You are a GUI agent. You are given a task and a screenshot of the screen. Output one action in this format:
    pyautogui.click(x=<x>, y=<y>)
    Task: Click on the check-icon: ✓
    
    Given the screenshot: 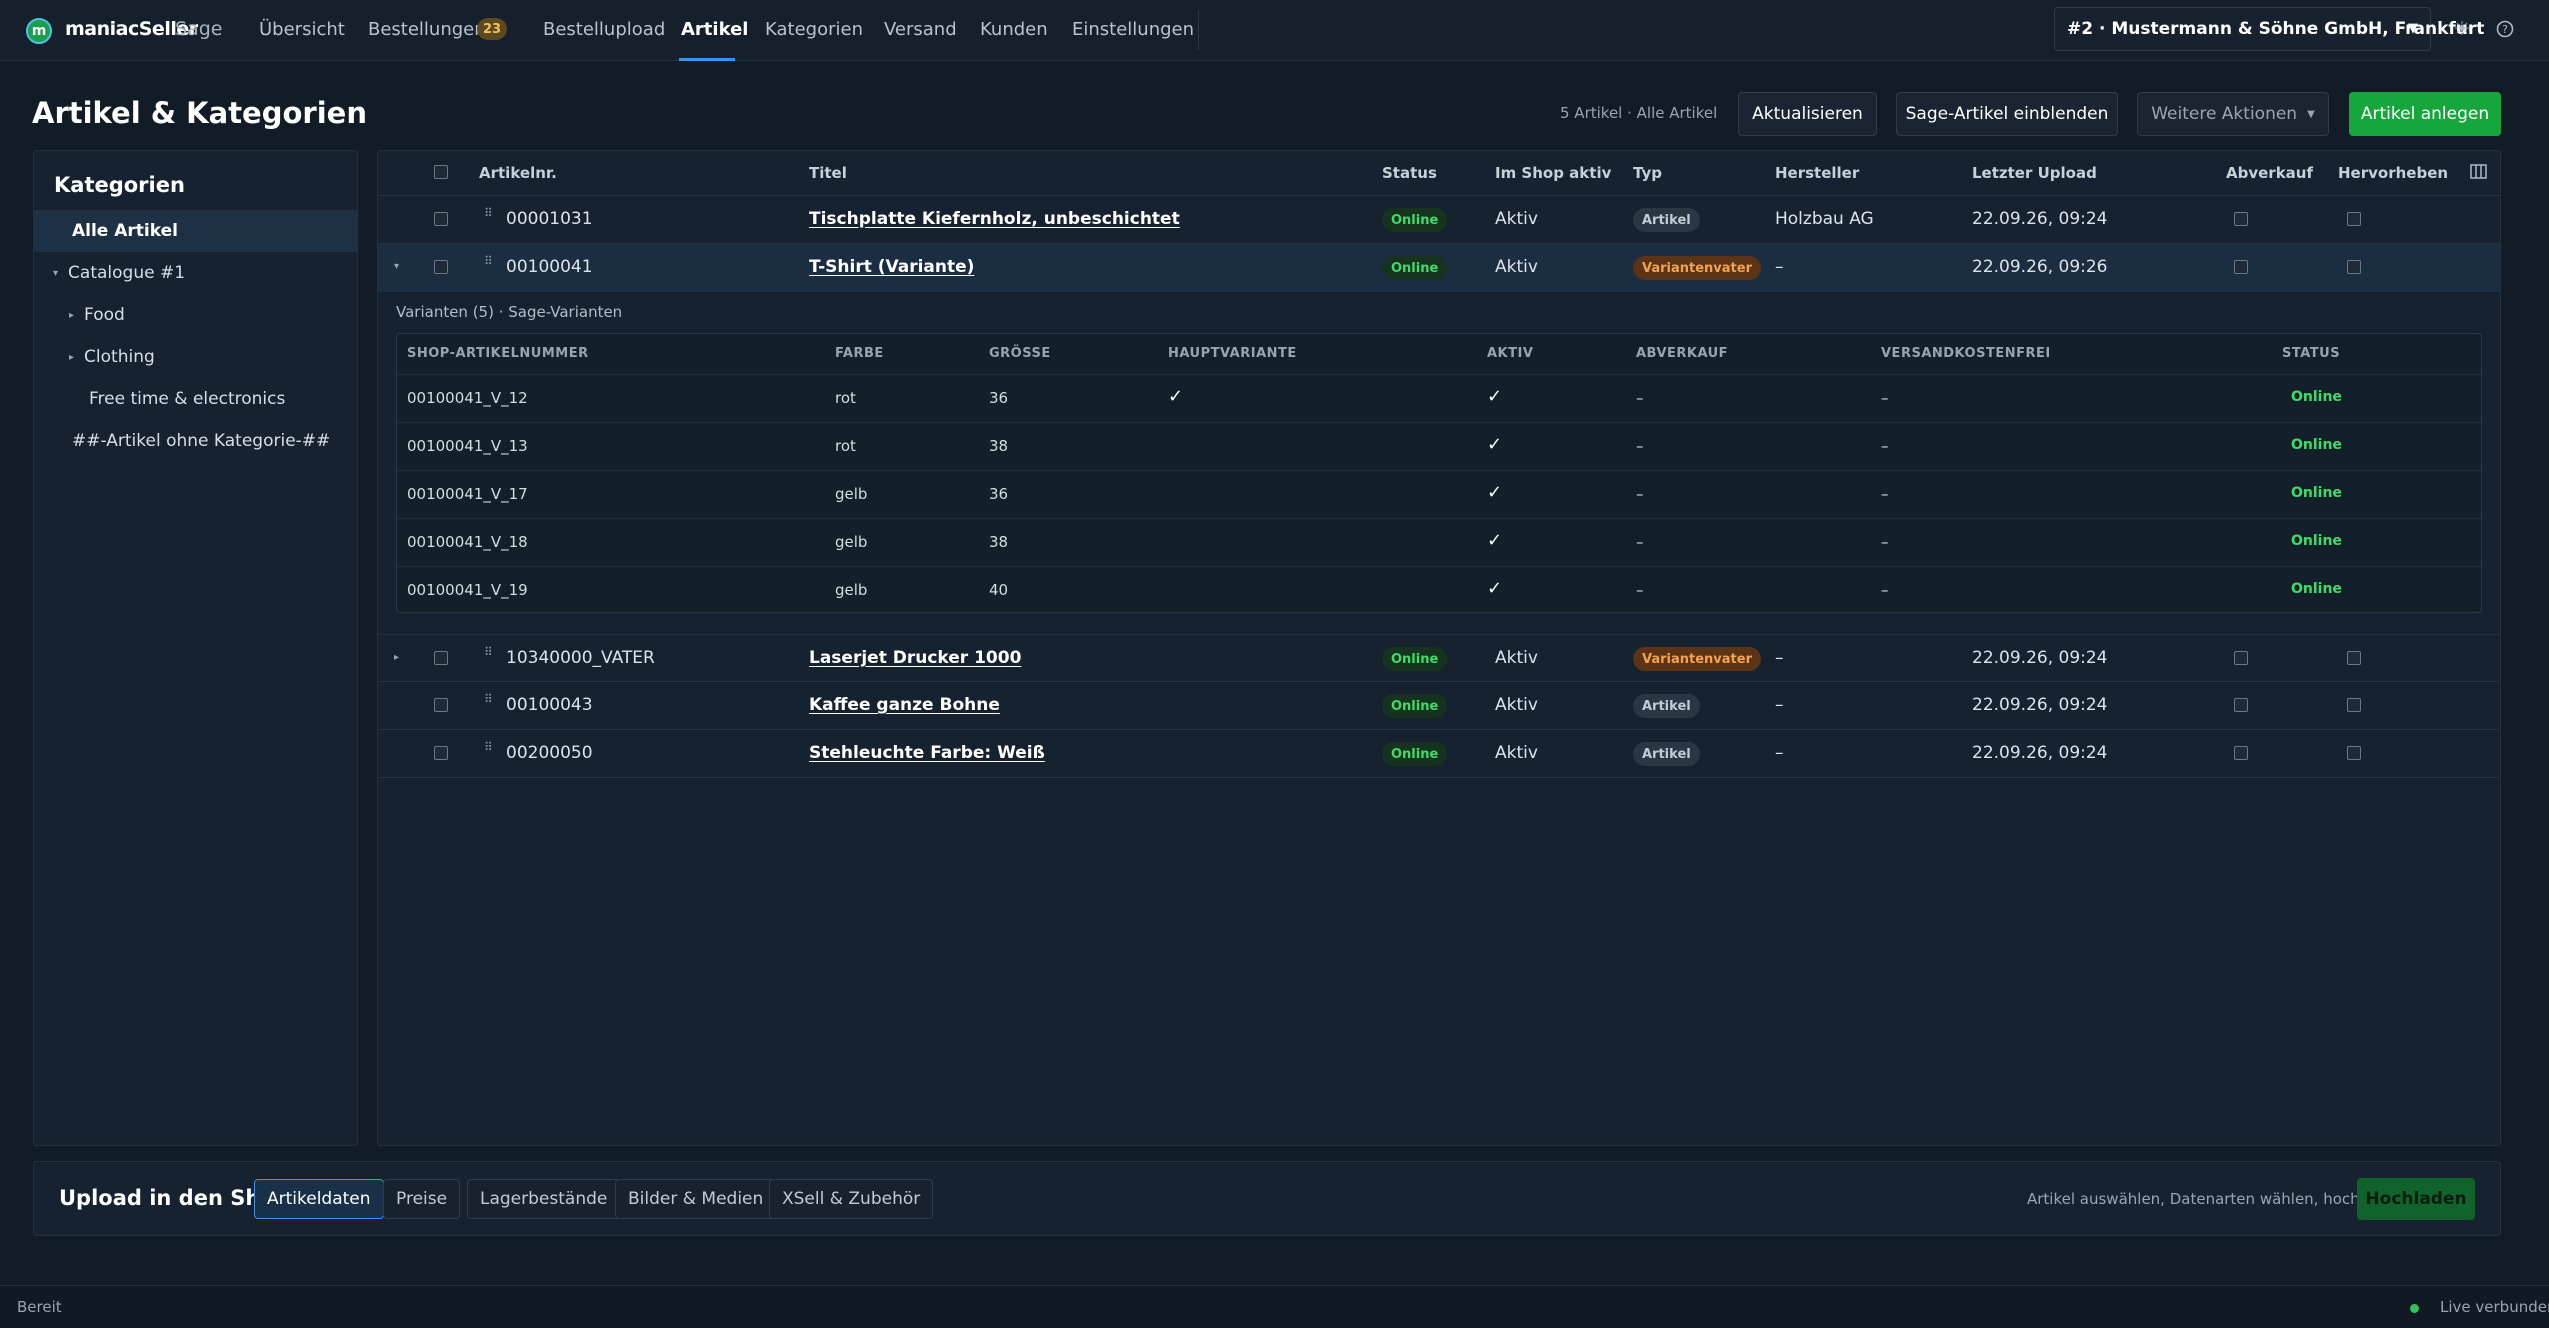 What is the action you would take?
    pyautogui.click(x=1495, y=492)
    